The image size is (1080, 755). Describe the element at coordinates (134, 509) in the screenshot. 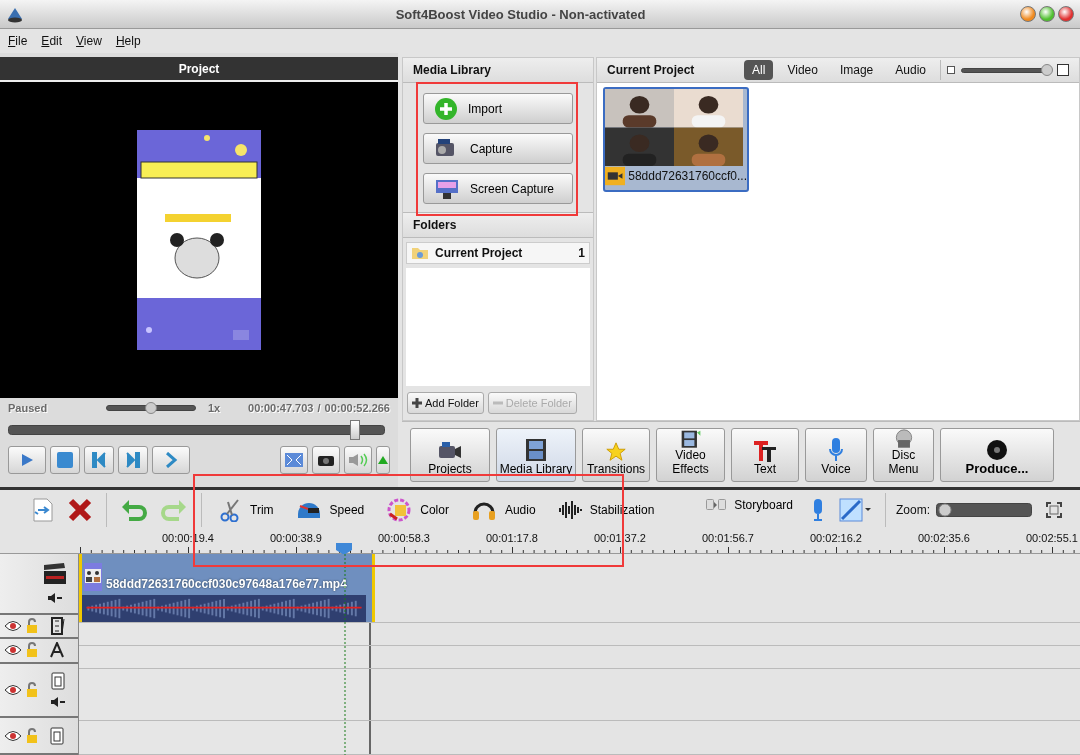

I see `undo-icon` at that location.